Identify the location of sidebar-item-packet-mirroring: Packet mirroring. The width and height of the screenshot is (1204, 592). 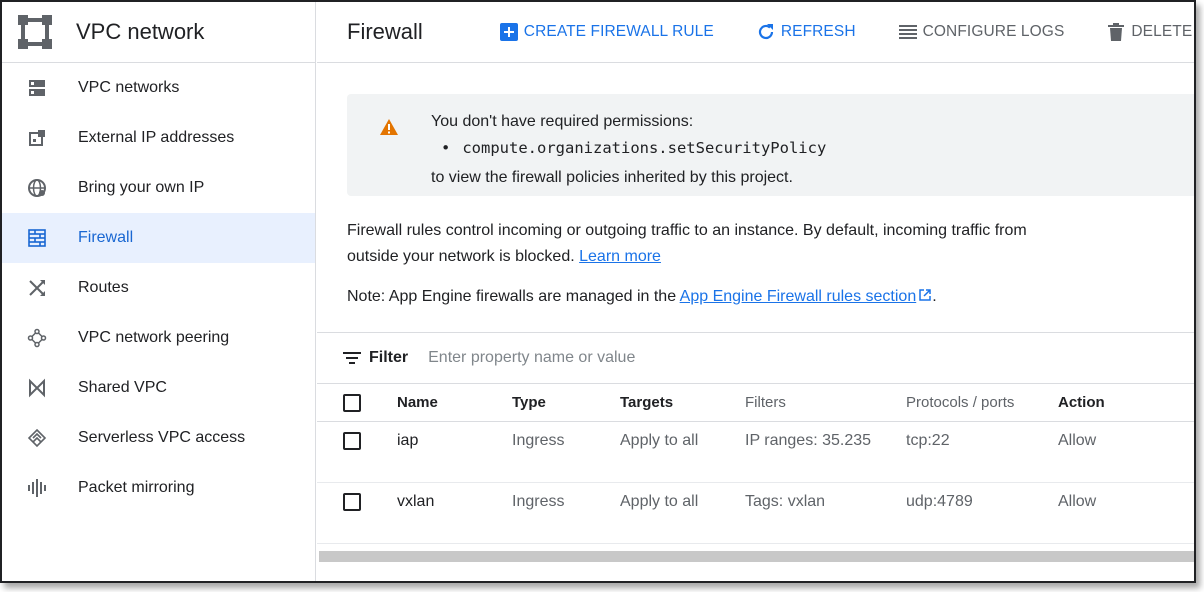
(158, 488).